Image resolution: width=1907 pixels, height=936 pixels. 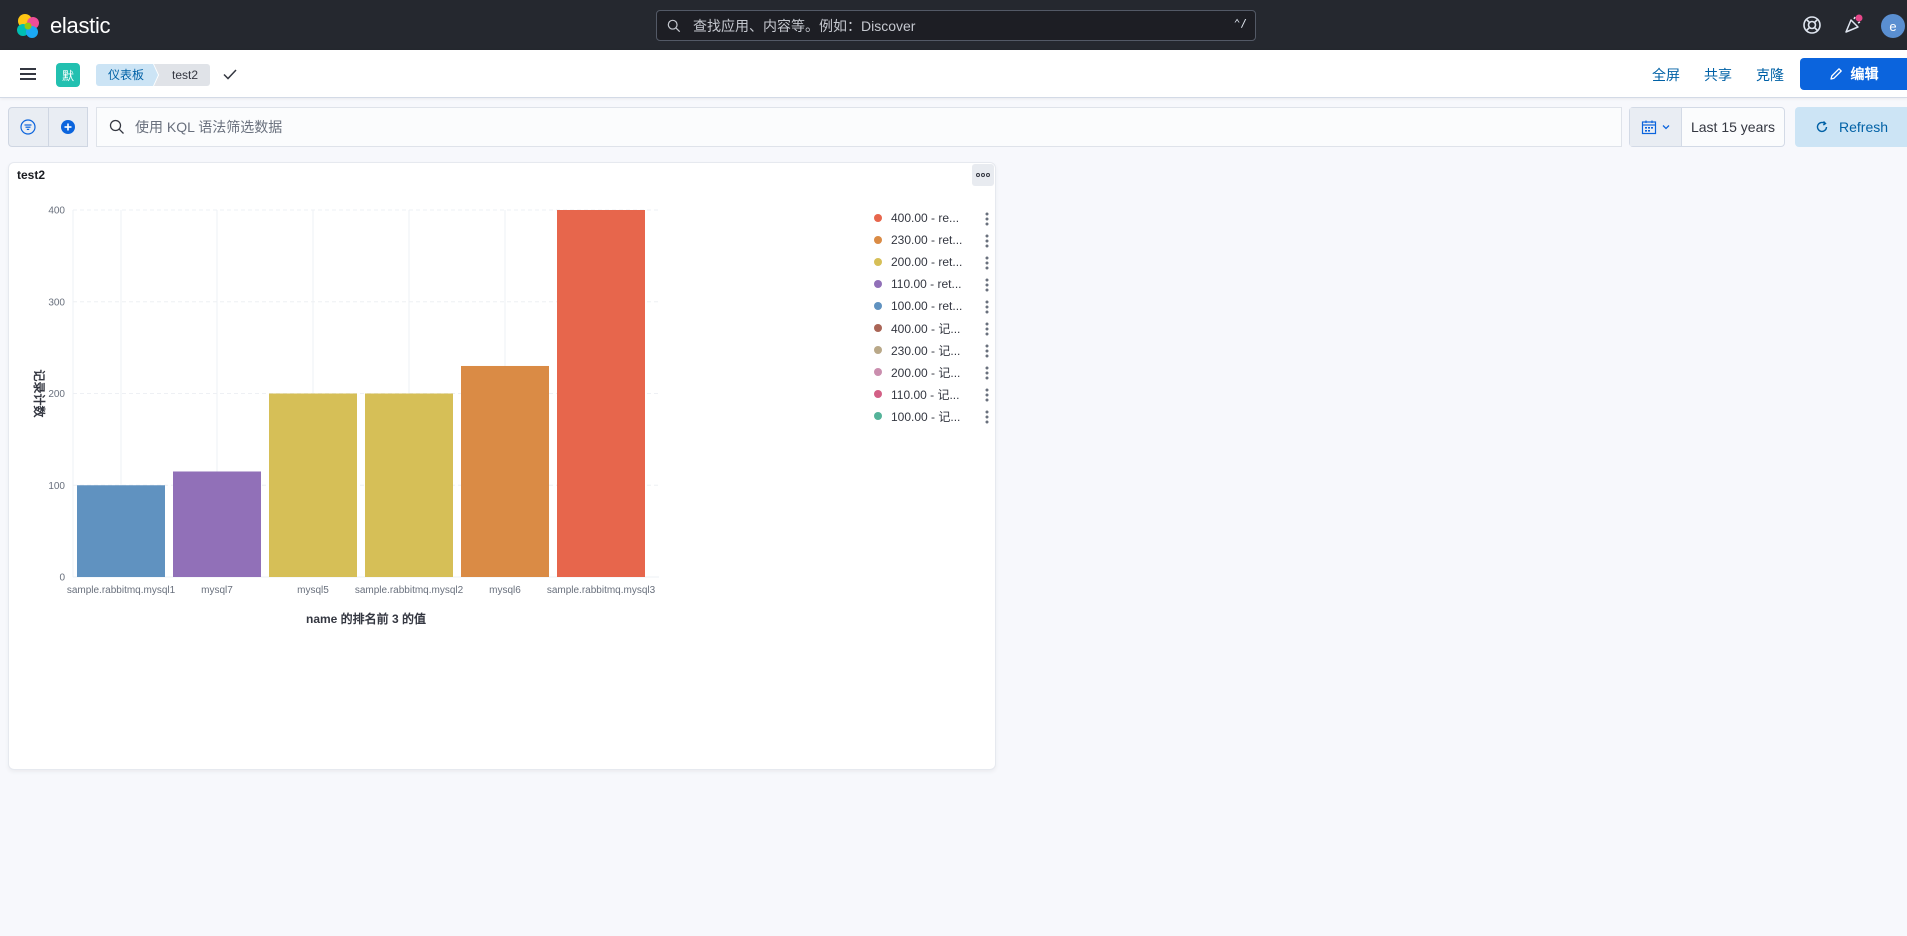 What do you see at coordinates (1718, 75) in the screenshot?
I see `share-button: 共享` at bounding box center [1718, 75].